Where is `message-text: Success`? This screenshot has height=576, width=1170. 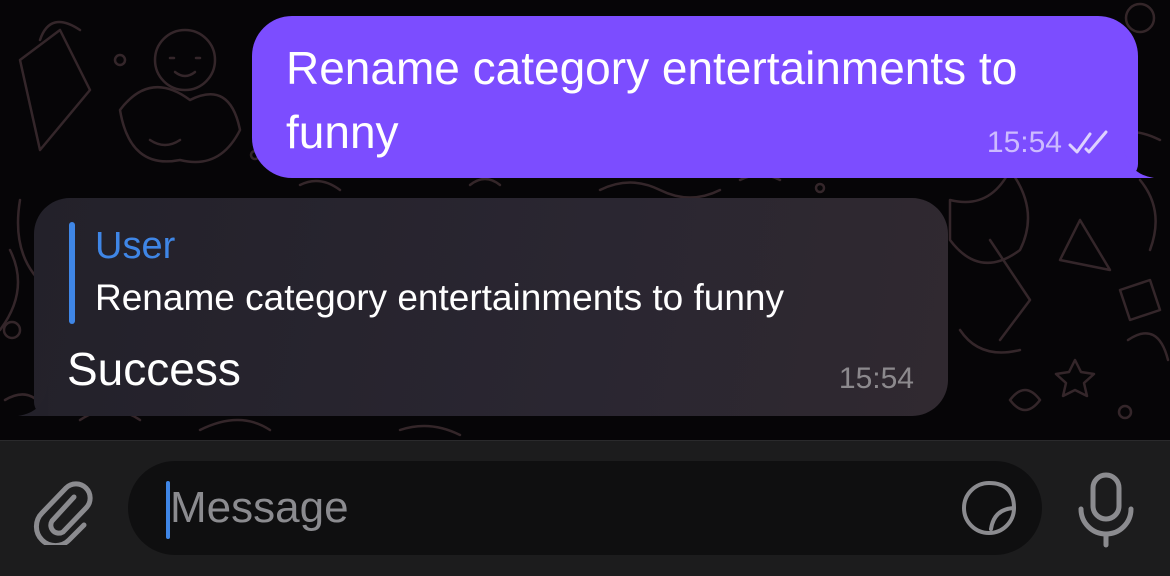
message-text: Success is located at coordinates (154, 369).